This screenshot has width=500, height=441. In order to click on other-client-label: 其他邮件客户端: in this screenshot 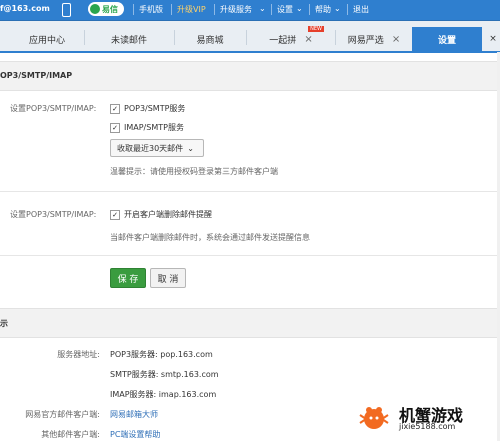, I will do `click(70, 434)`.